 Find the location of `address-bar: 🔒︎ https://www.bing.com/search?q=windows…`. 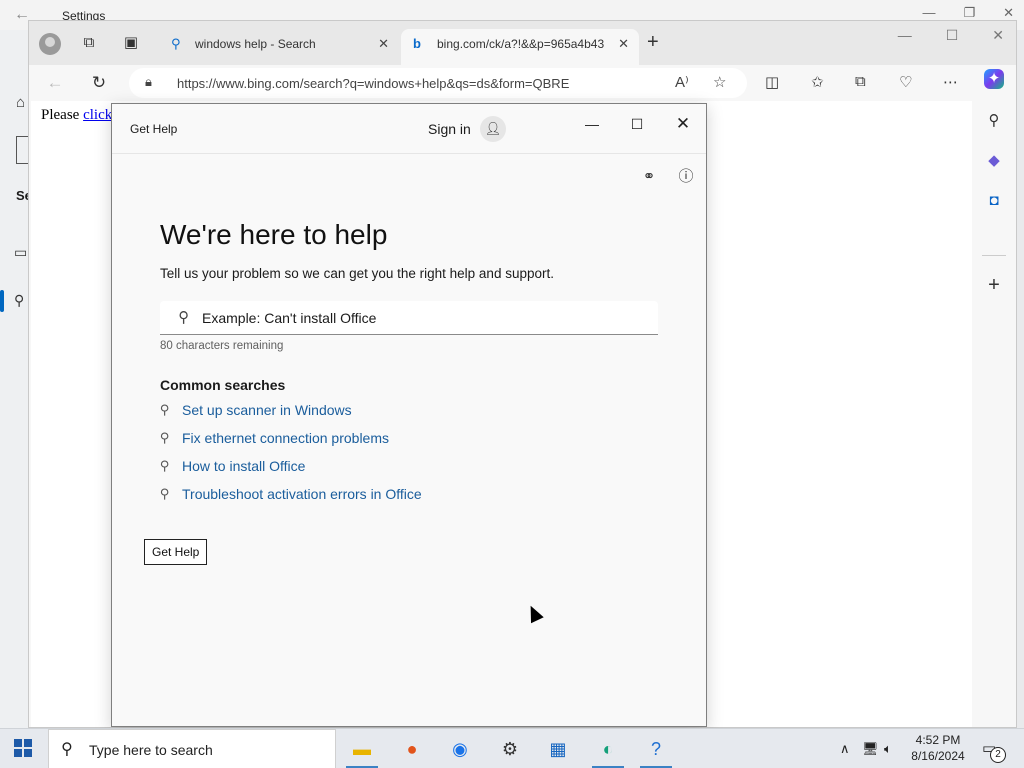

address-bar: 🔒︎ https://www.bing.com/search?q=windows… is located at coordinates (438, 83).